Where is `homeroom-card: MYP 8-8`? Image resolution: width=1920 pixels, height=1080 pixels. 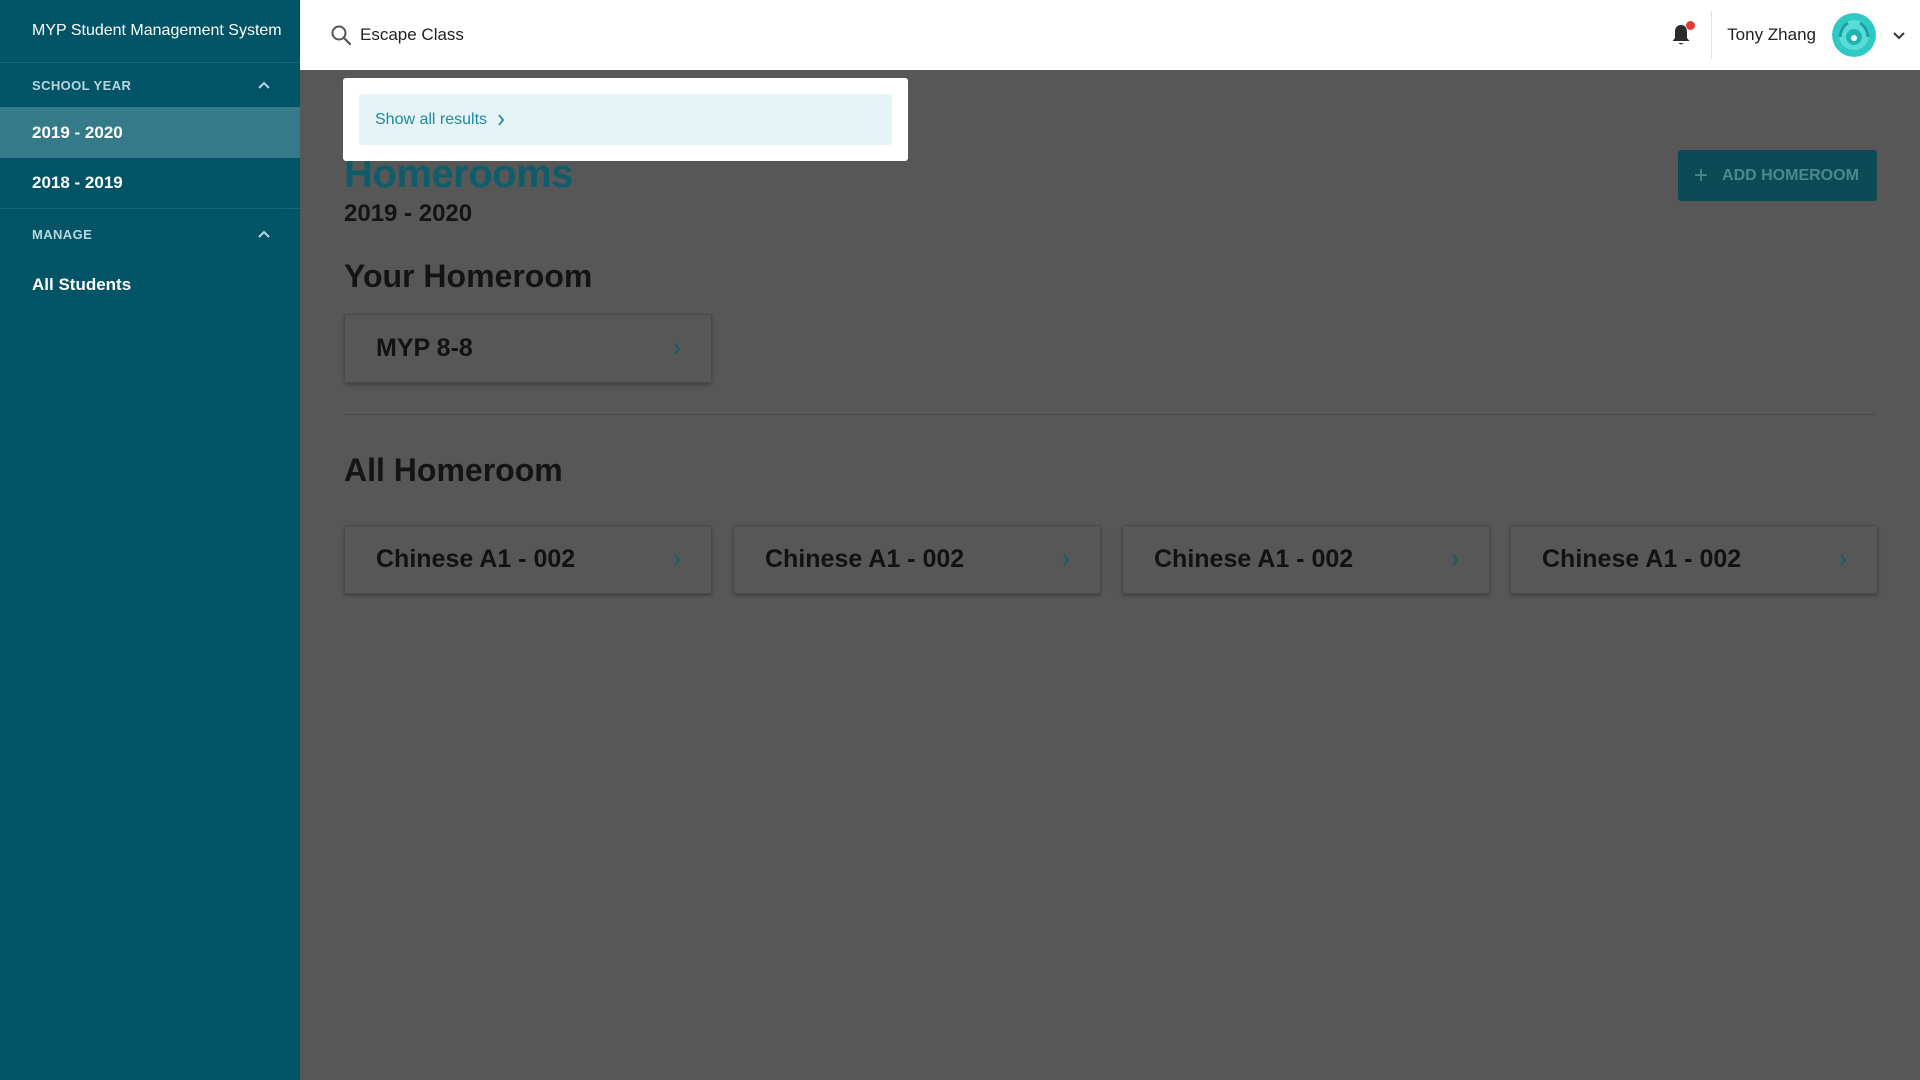
homeroom-card: MYP 8-8 is located at coordinates (528, 348).